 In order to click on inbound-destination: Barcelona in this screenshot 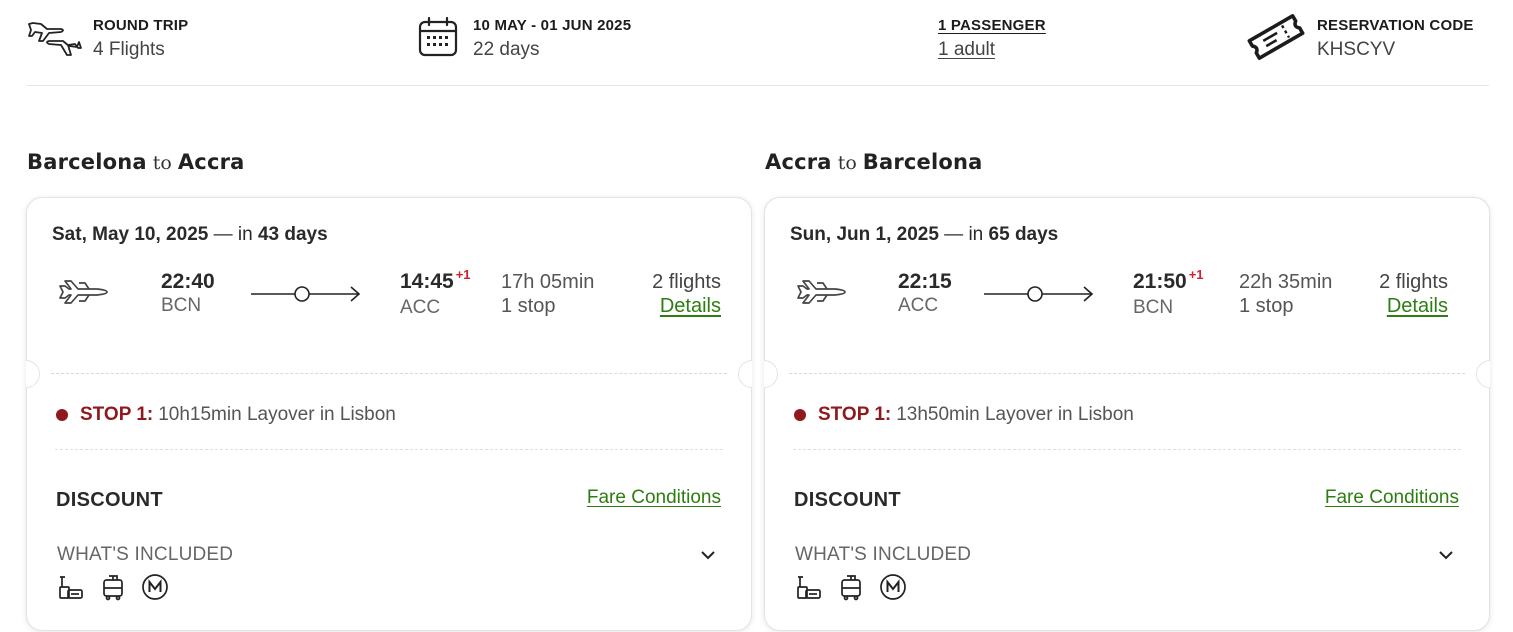, I will do `click(922, 162)`.